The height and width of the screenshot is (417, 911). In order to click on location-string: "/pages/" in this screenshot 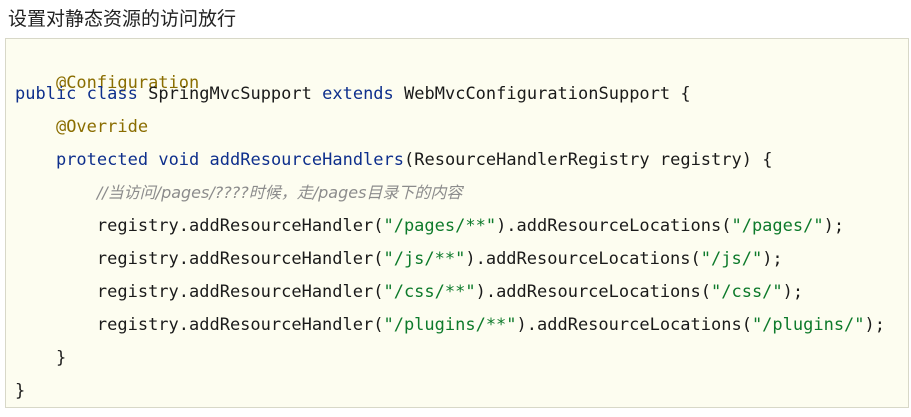, I will do `click(777, 226)`.